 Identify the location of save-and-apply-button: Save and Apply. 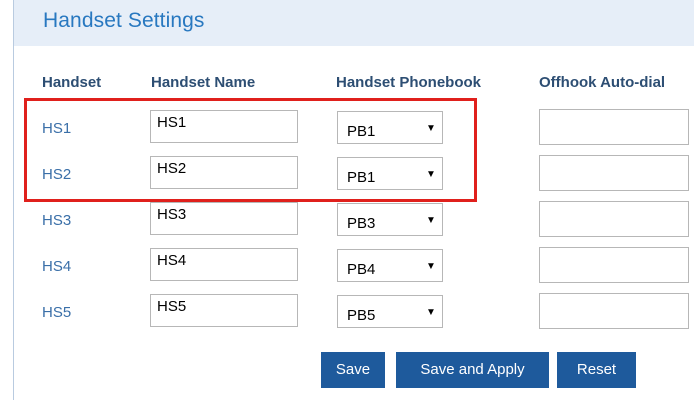
(472, 370).